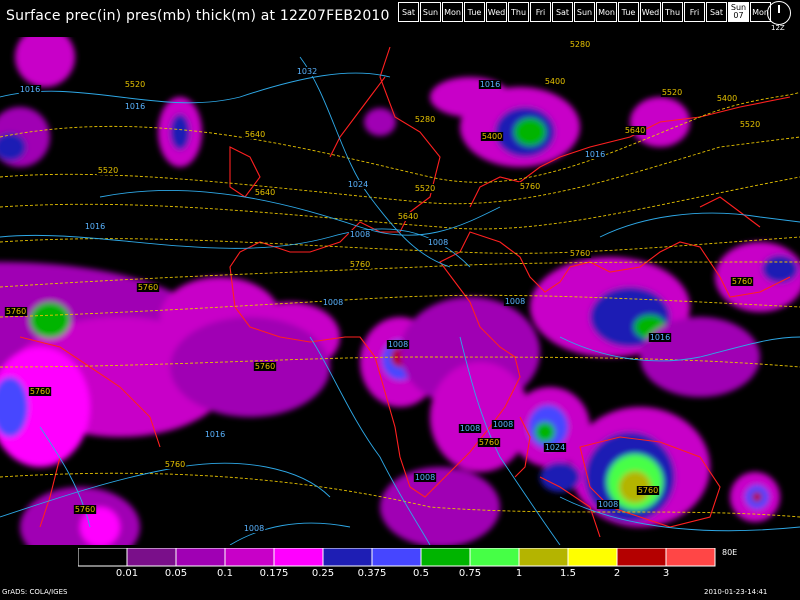  I want to click on day-cell: Sat, so click(562, 12).